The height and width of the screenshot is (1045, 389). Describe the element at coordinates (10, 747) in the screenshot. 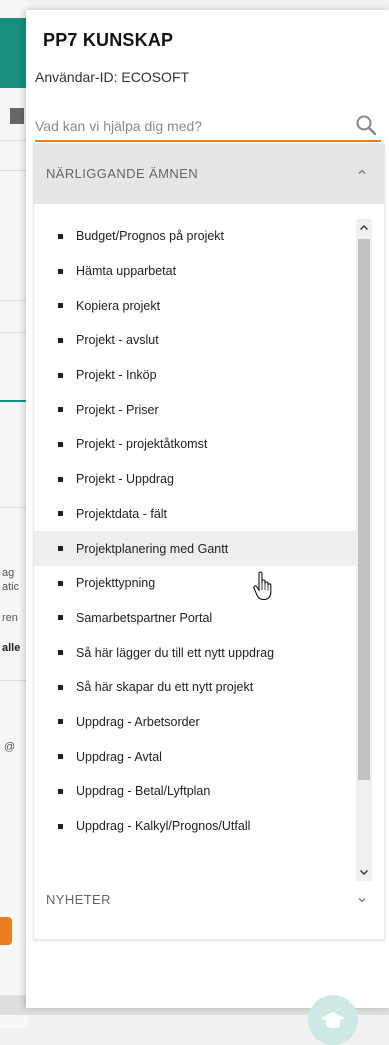

I see `background-text: @` at that location.